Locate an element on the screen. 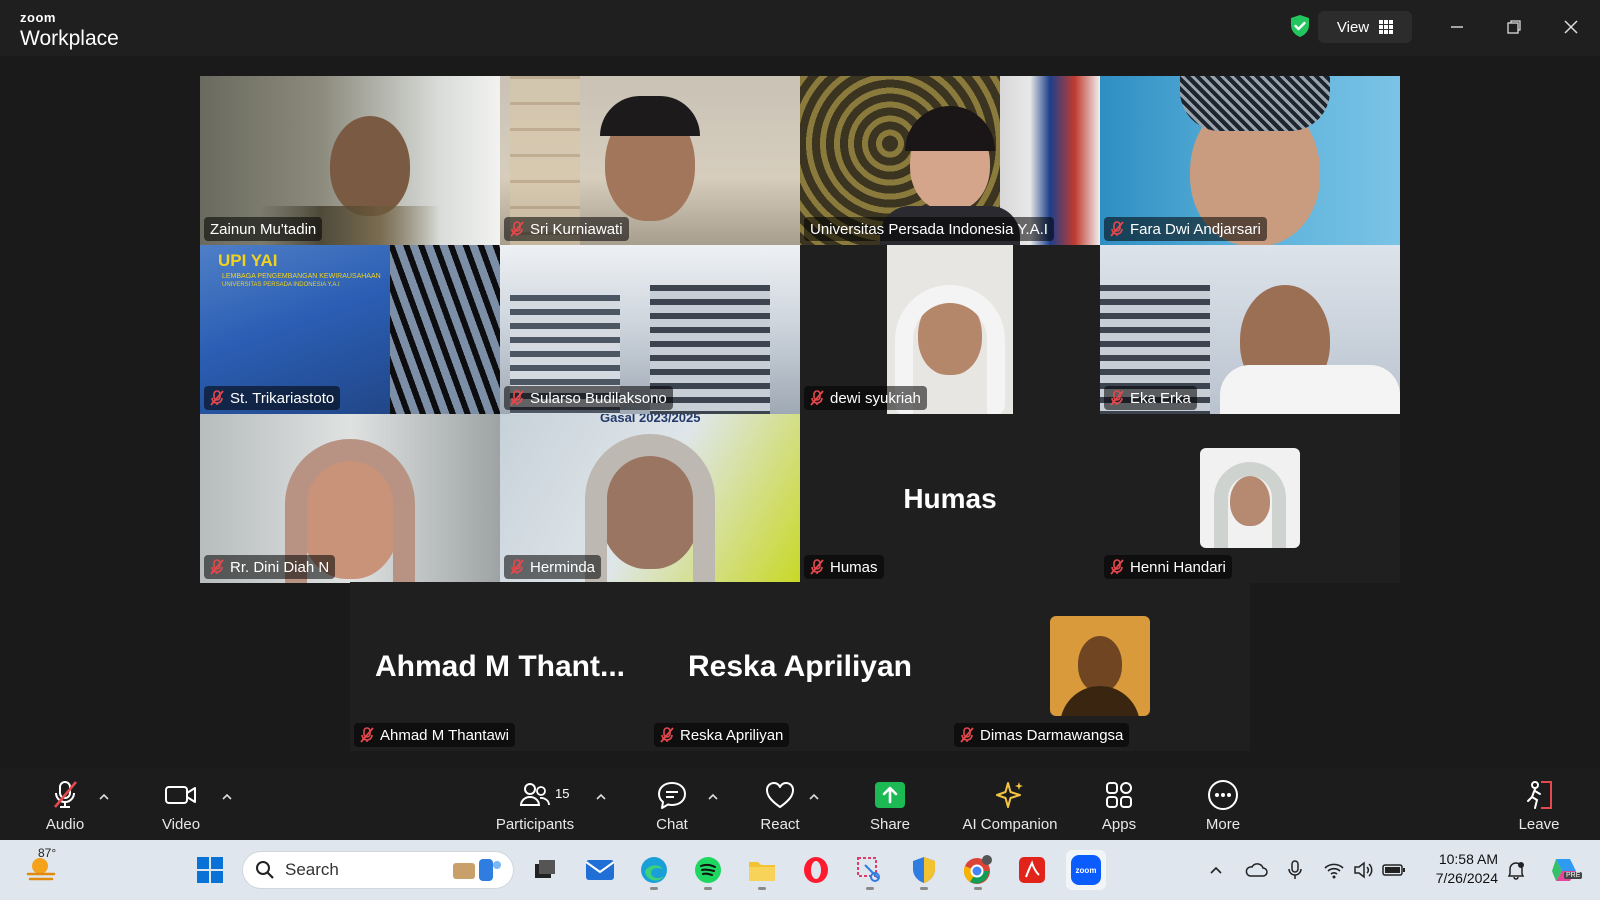 The height and width of the screenshot is (900, 1600). adobe-acrobat-icon is located at coordinates (1032, 870).